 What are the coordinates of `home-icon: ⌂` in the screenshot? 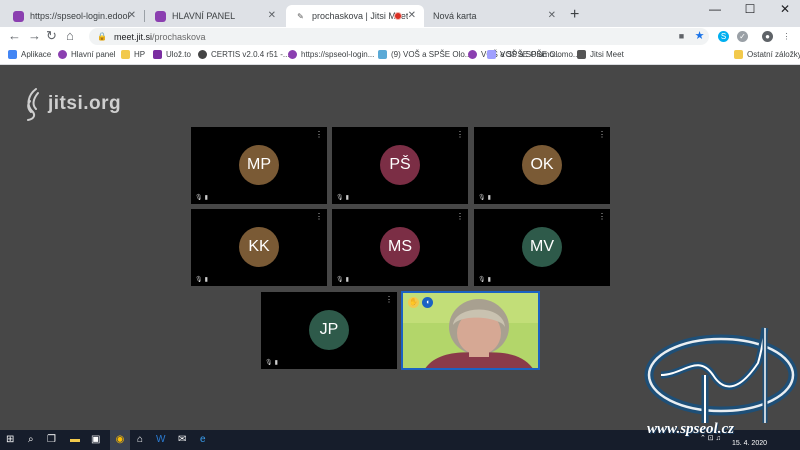 It's located at (70, 35).